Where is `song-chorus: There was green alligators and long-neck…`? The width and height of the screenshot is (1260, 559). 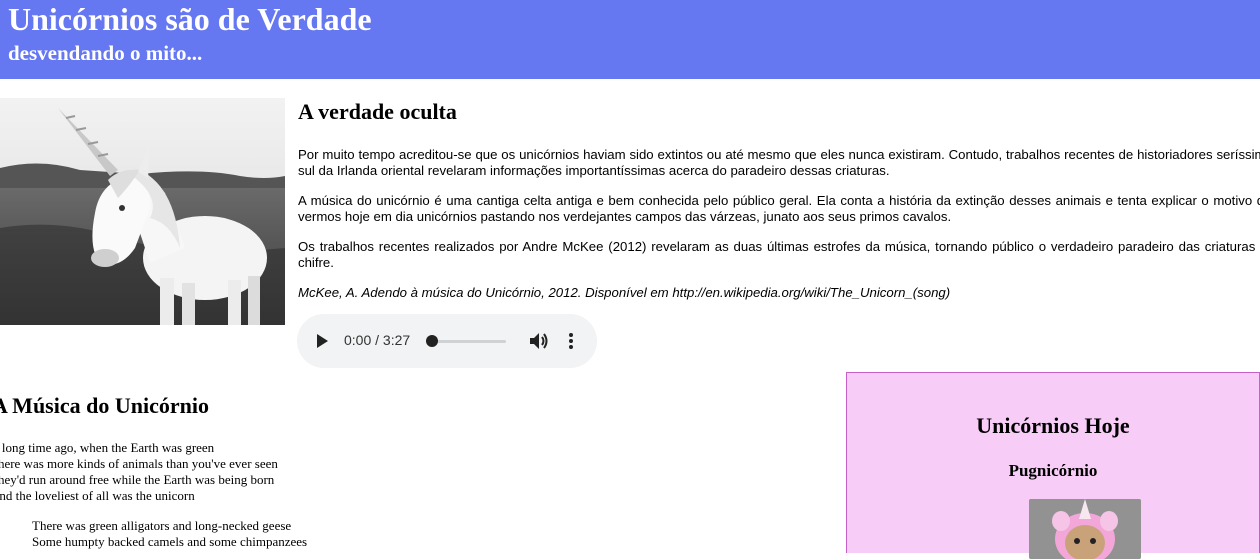
song-chorus: There was green alligators and long-neck… is located at coordinates (169, 534).